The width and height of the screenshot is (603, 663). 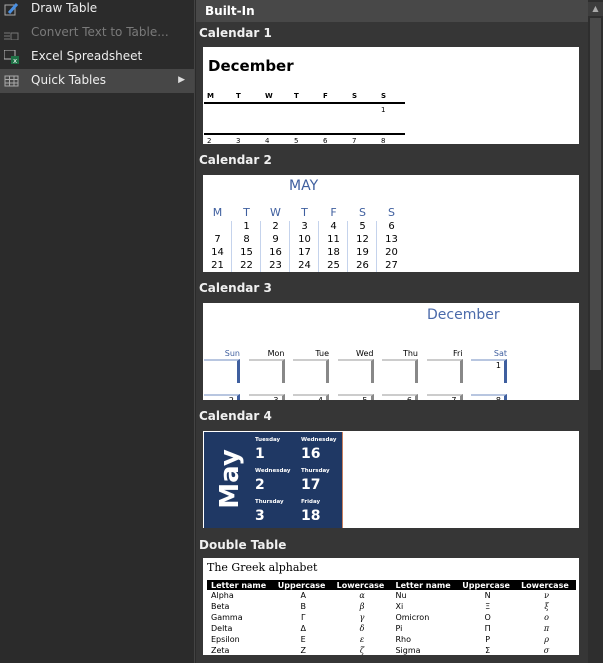 I want to click on scrollbar-thumb, so click(x=595, y=194).